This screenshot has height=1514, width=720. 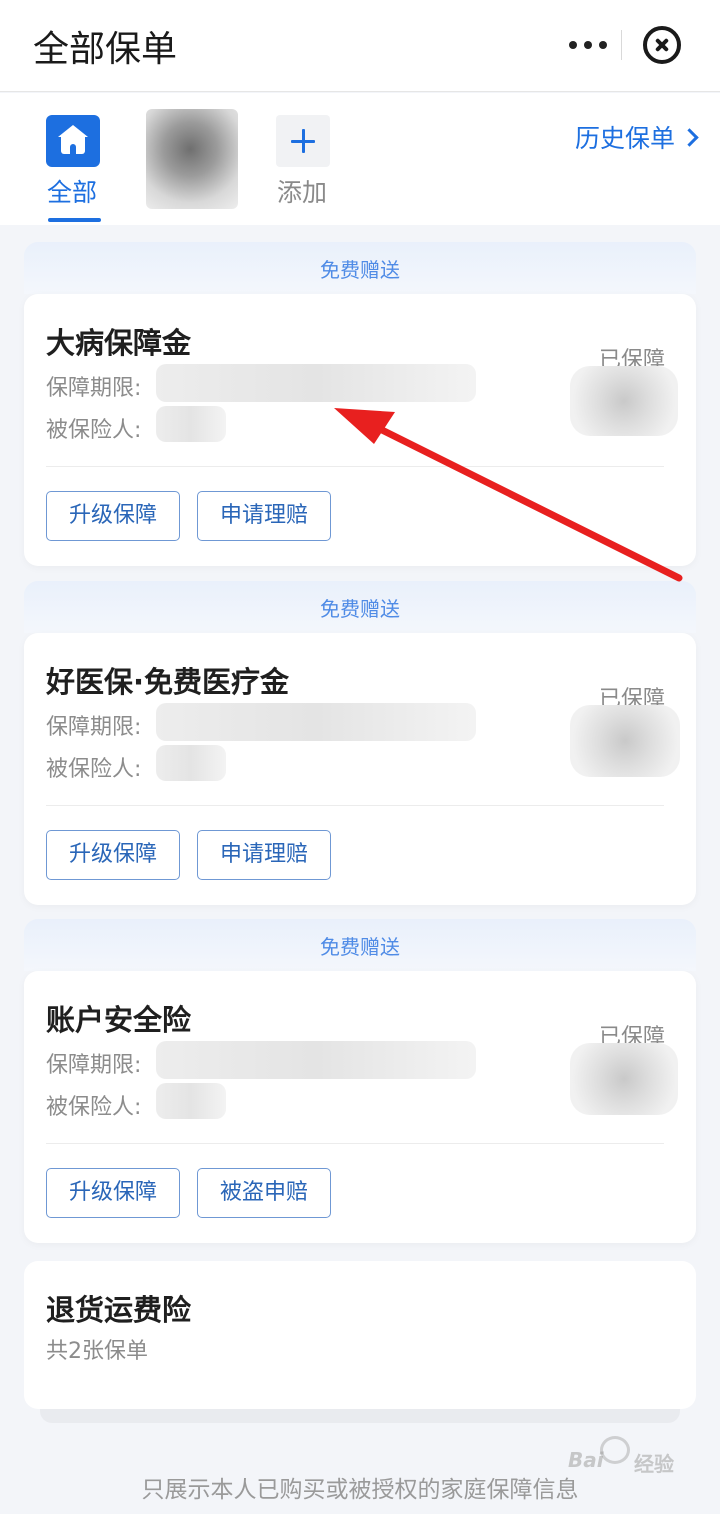 I want to click on more-options-button, so click(x=588, y=45).